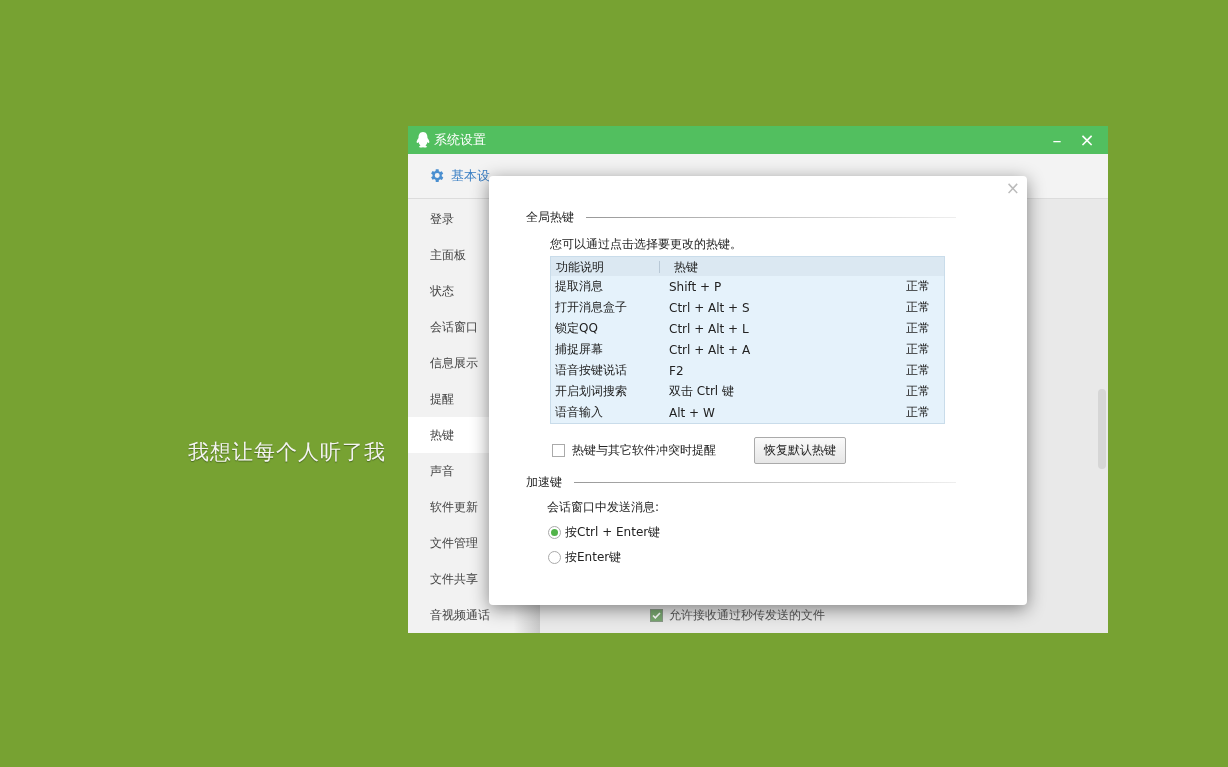  I want to click on column-header: 热键, so click(773, 266).